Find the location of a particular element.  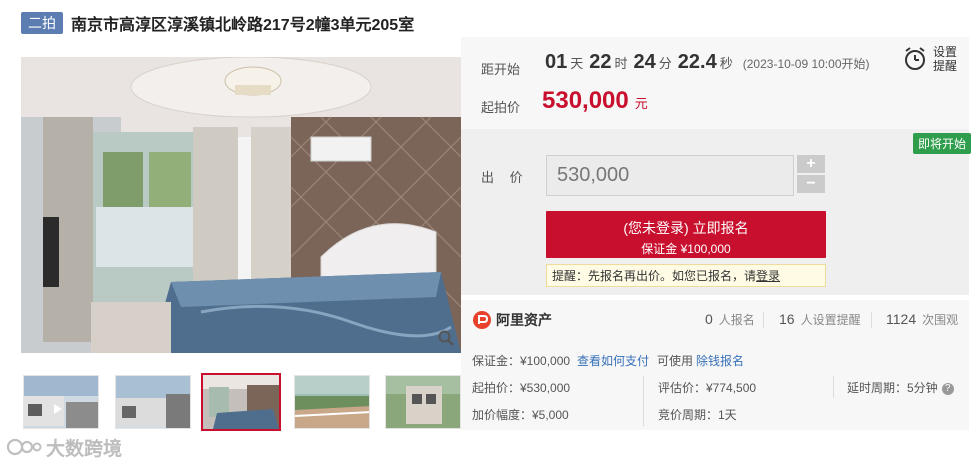

countdown-days: 01 is located at coordinates (556, 62).